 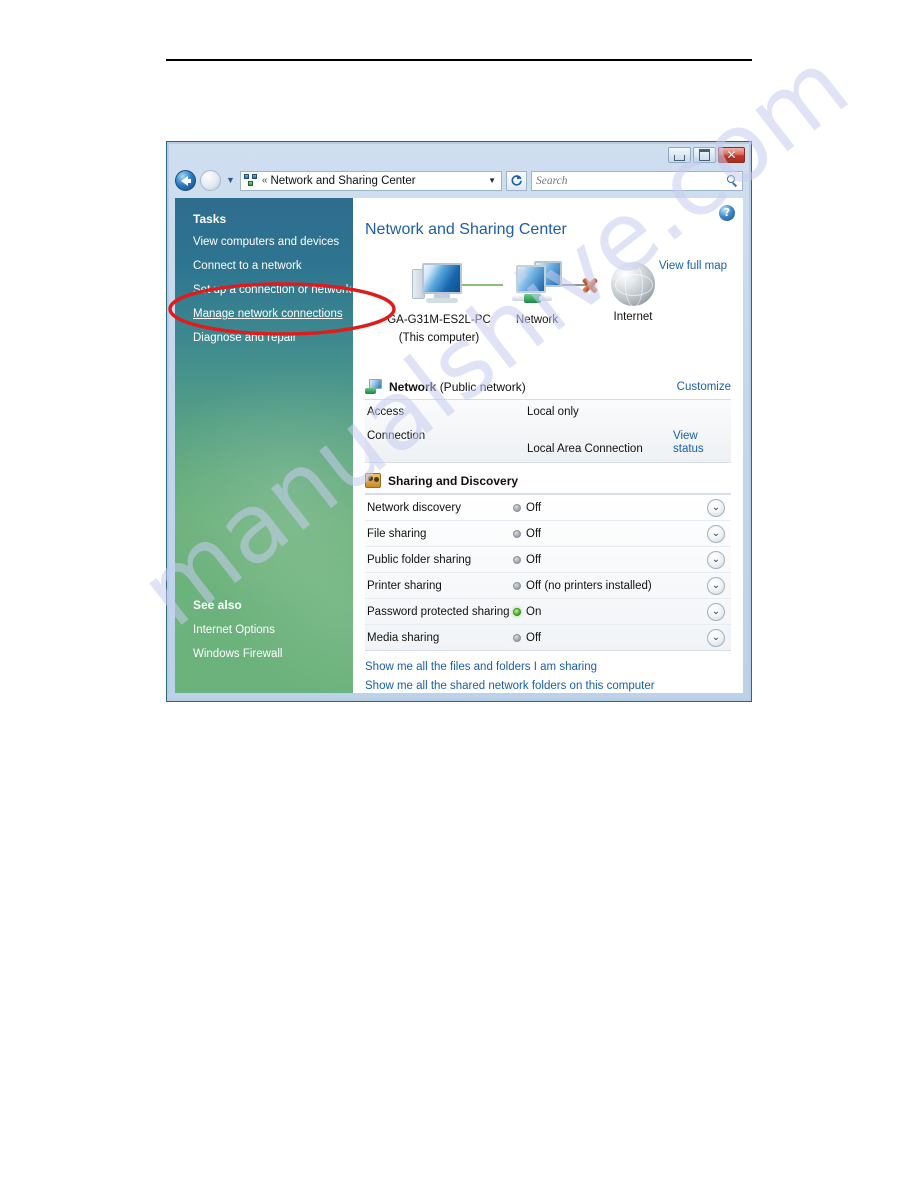 I want to click on globe-icon, so click(x=633, y=284).